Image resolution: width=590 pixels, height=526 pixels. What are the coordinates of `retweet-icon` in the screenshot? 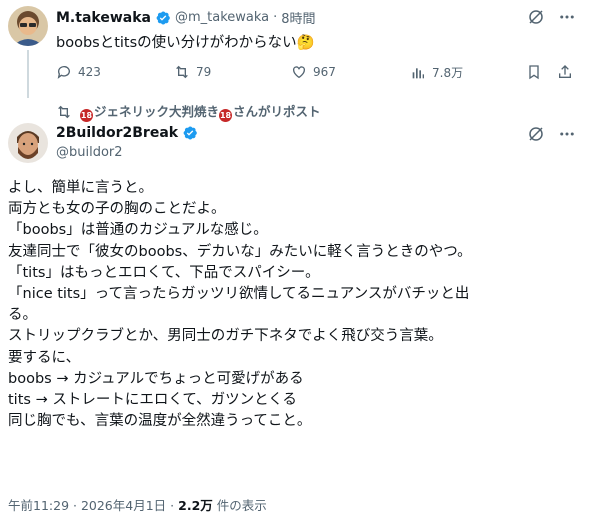 It's located at (182, 72).